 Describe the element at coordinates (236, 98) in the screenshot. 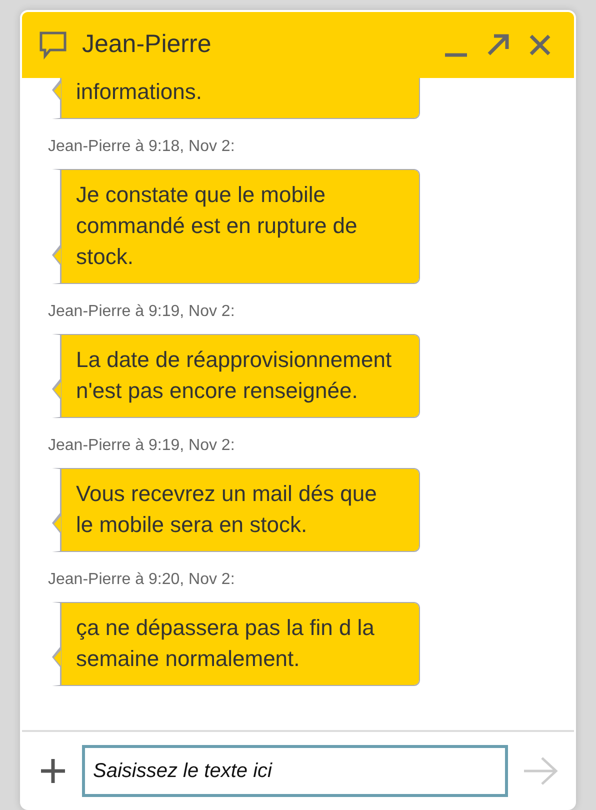

I see `message-bubble: informations.` at that location.